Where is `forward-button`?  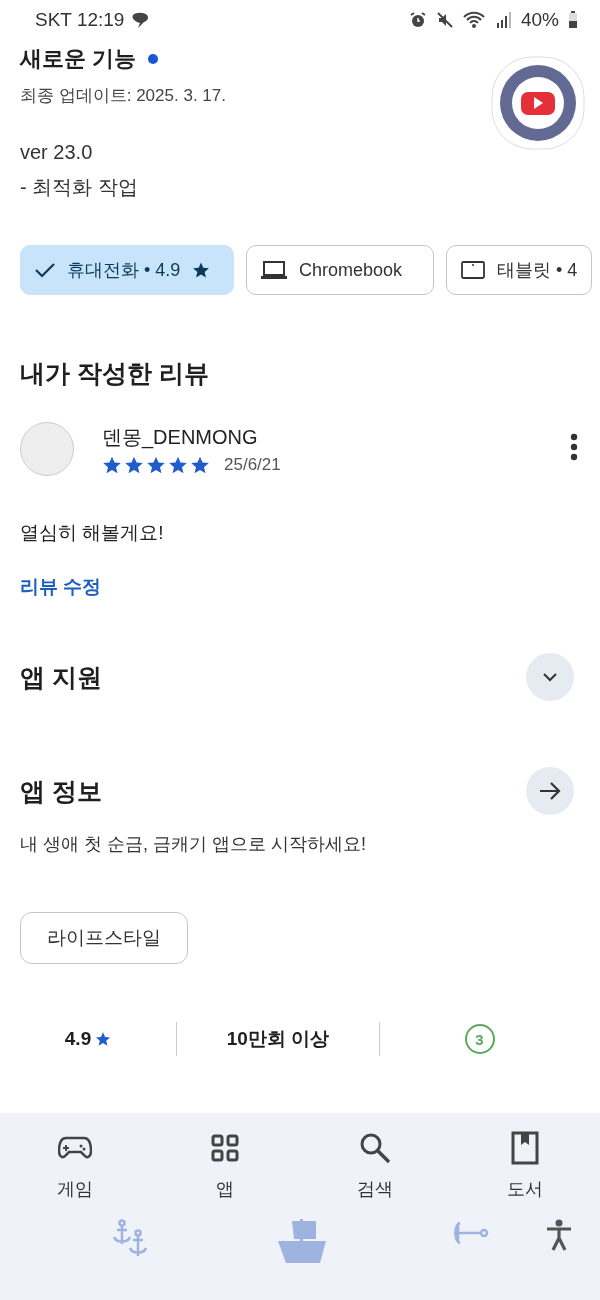 forward-button is located at coordinates (550, 791).